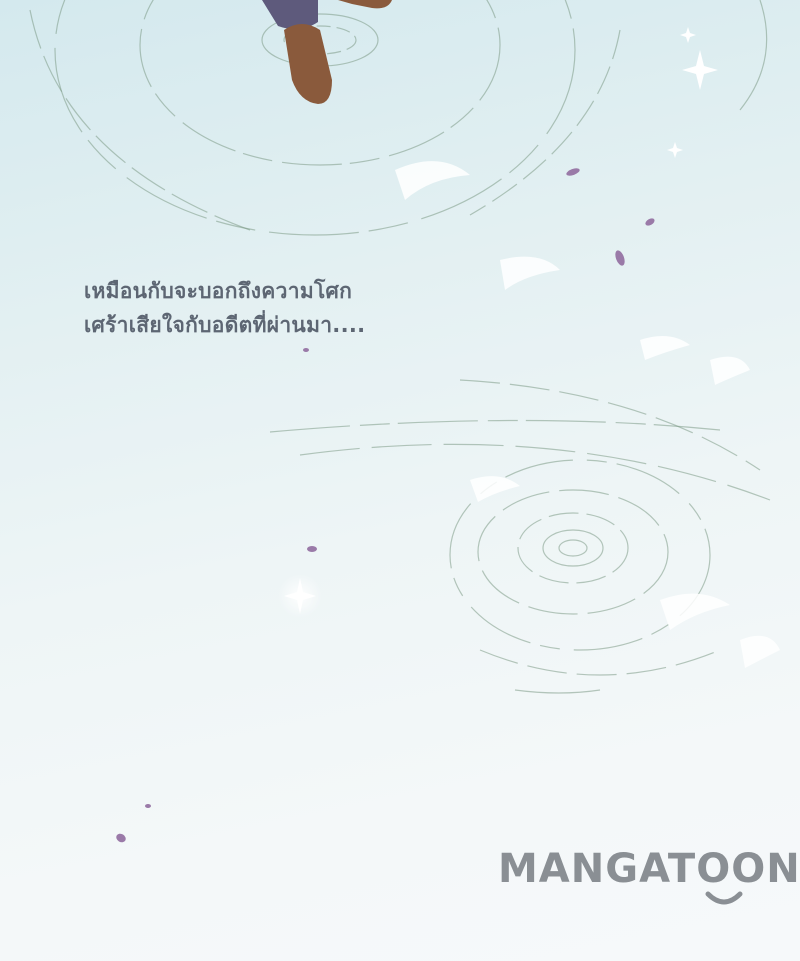  I want to click on mangatoon-watermark: MANGATOON, so click(649, 879).